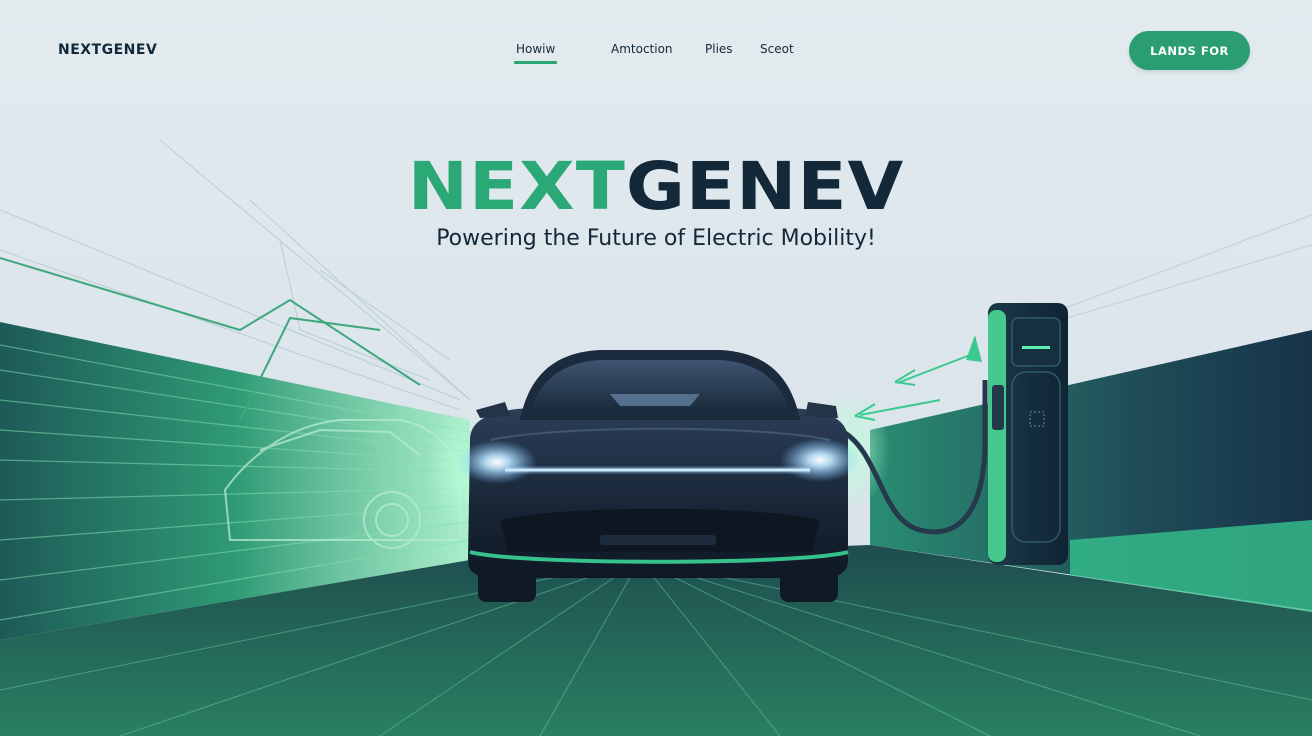 This screenshot has height=736, width=1312. I want to click on hero-title-part1: NEXT, so click(516, 186).